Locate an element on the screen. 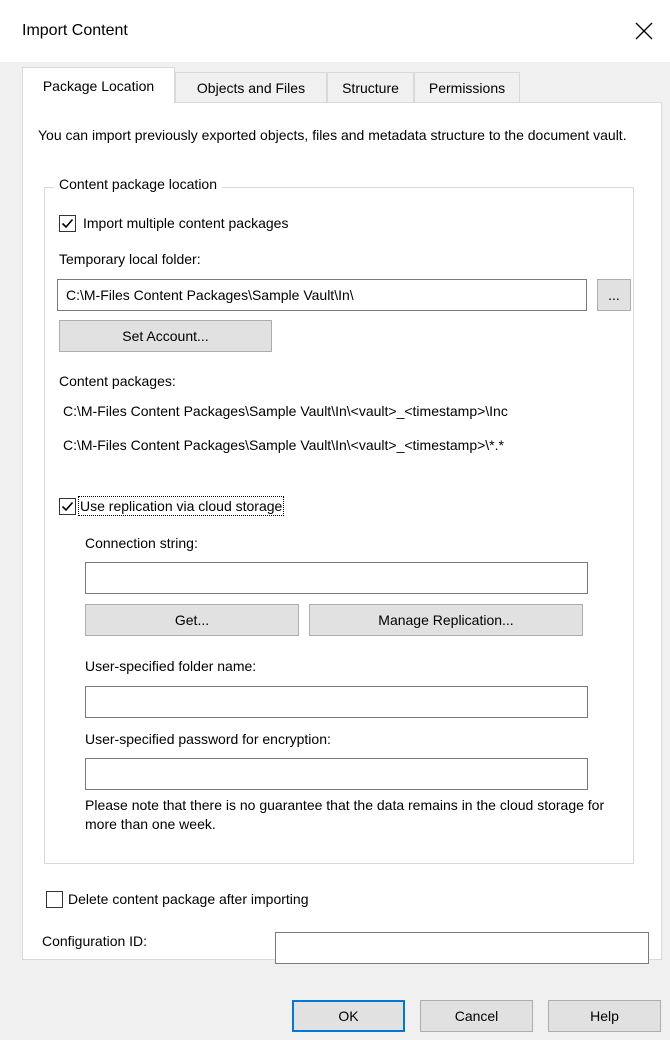 This screenshot has width=670, height=1040. import-multiple-checkbox is located at coordinates (67, 223).